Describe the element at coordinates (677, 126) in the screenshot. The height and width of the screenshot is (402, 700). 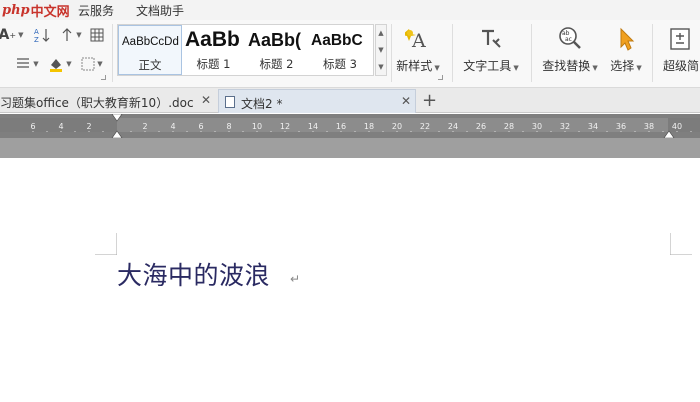
I see `ruler-label: 40` at that location.